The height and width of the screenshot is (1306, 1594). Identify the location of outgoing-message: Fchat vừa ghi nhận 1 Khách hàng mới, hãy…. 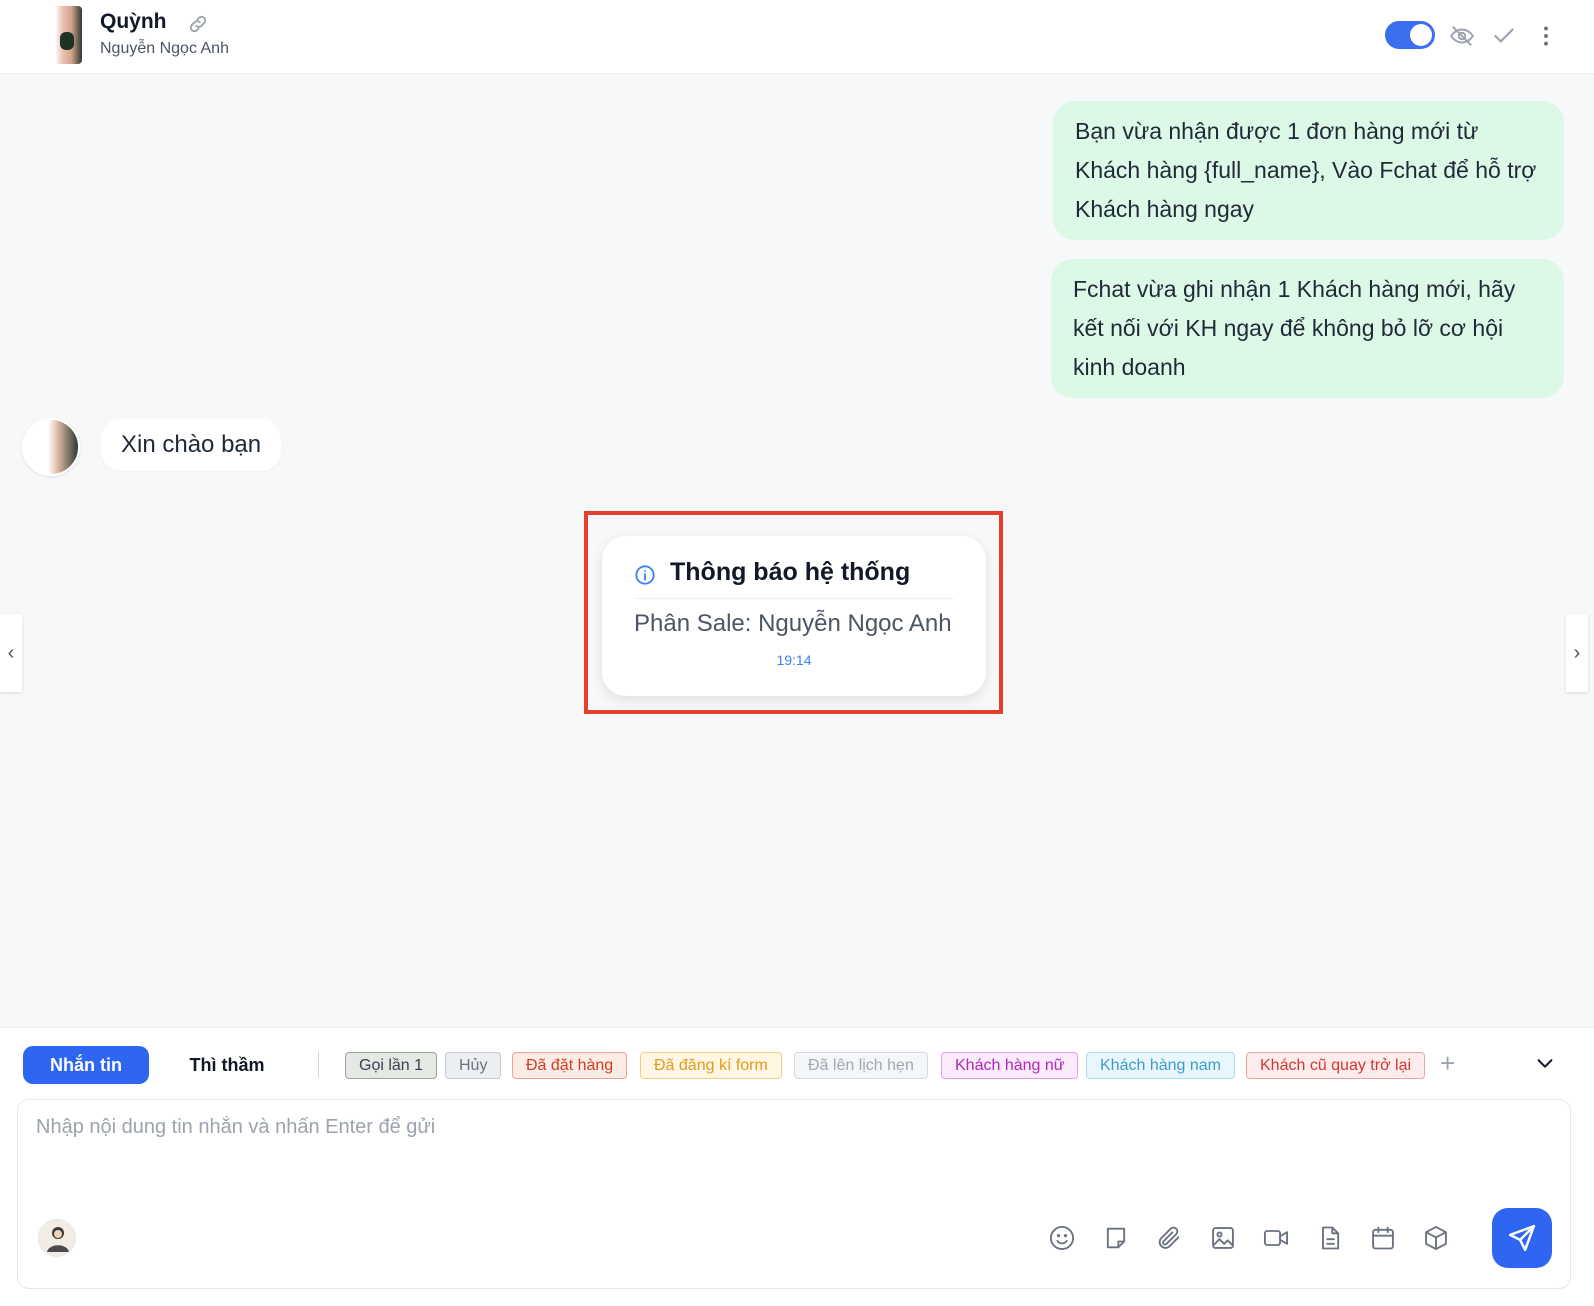
(1307, 328).